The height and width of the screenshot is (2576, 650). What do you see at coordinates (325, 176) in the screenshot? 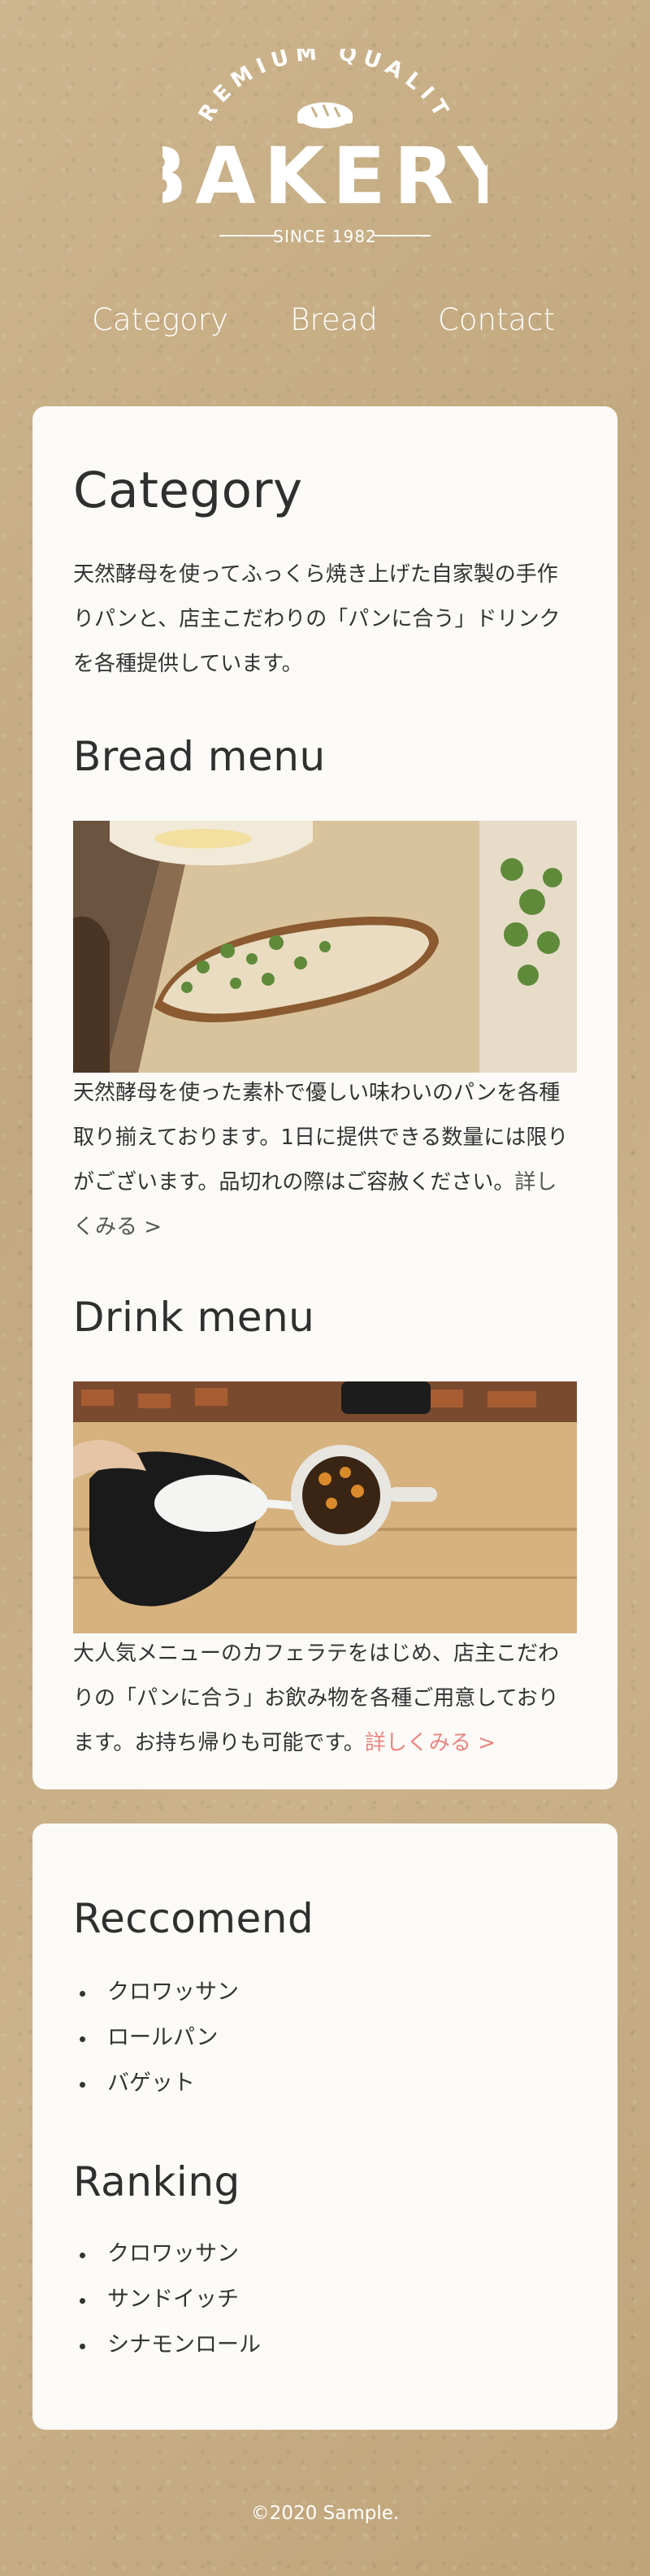
I see `logo-wordmark: BAKERY` at bounding box center [325, 176].